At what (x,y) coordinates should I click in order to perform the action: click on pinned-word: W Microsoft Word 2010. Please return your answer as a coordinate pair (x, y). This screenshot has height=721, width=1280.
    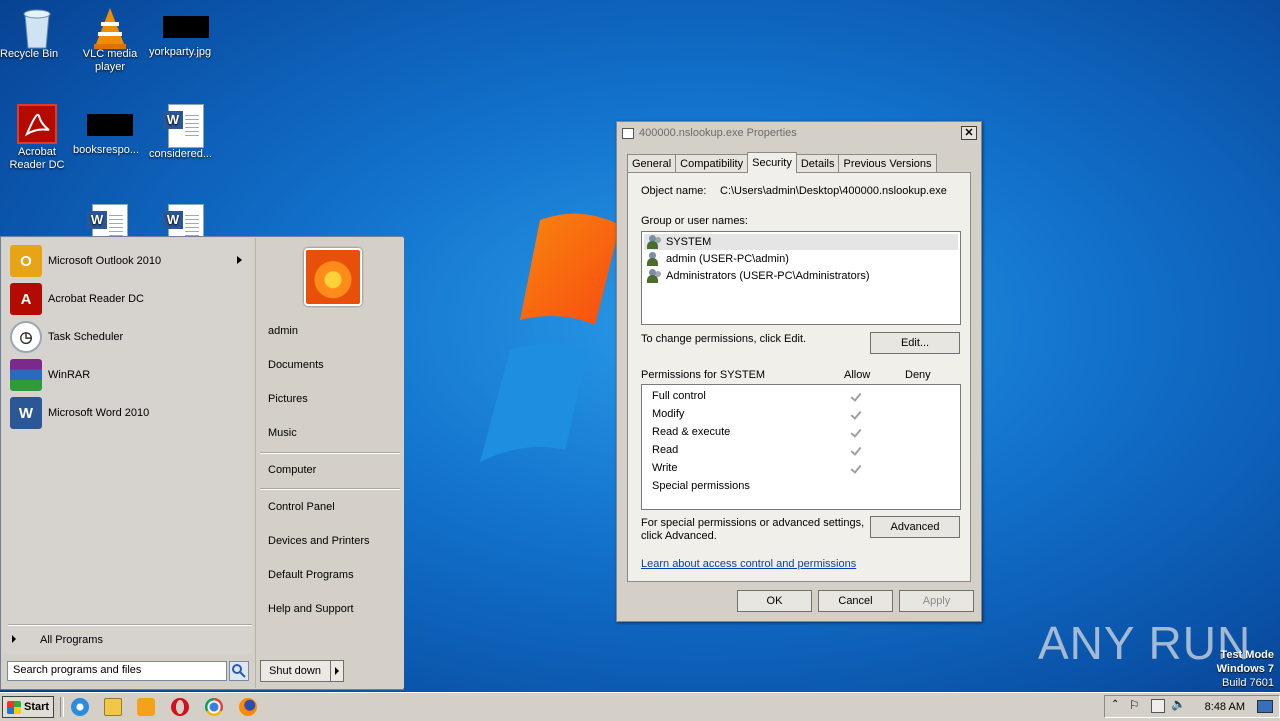
    Looking at the image, I should click on (130, 413).